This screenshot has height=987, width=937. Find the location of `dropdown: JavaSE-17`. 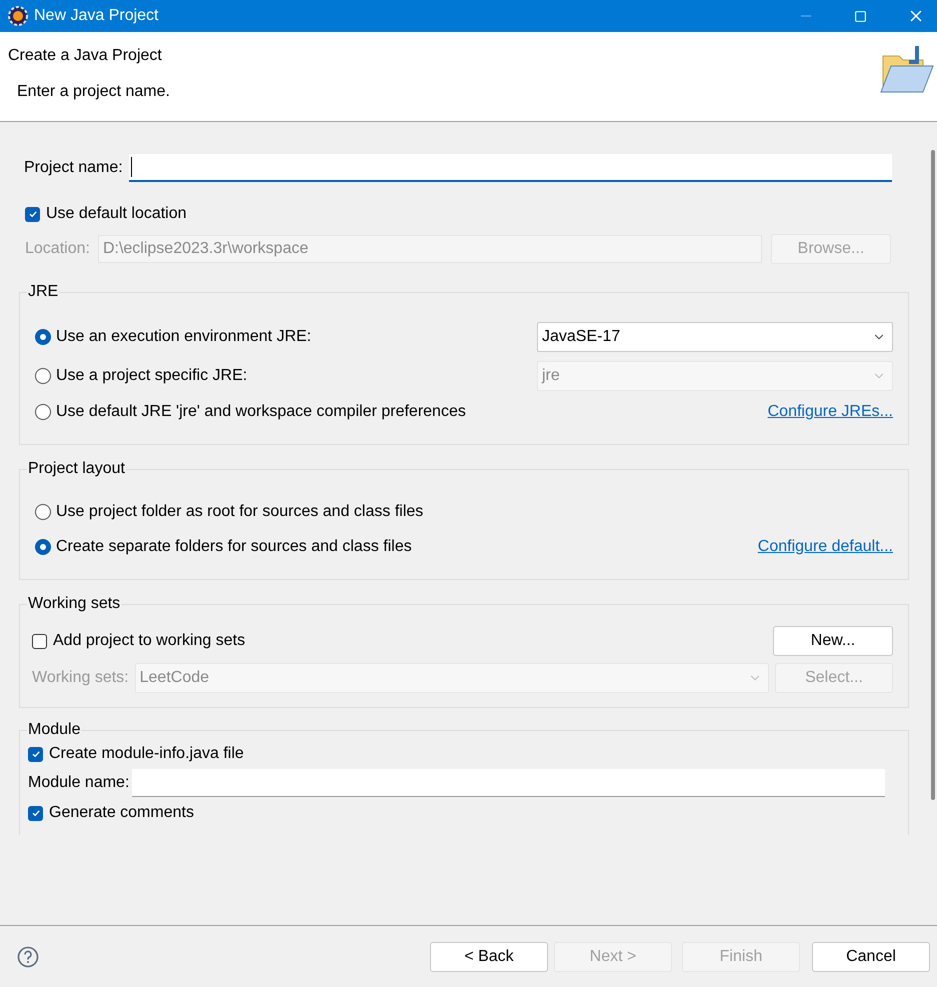

dropdown: JavaSE-17 is located at coordinates (715, 337).